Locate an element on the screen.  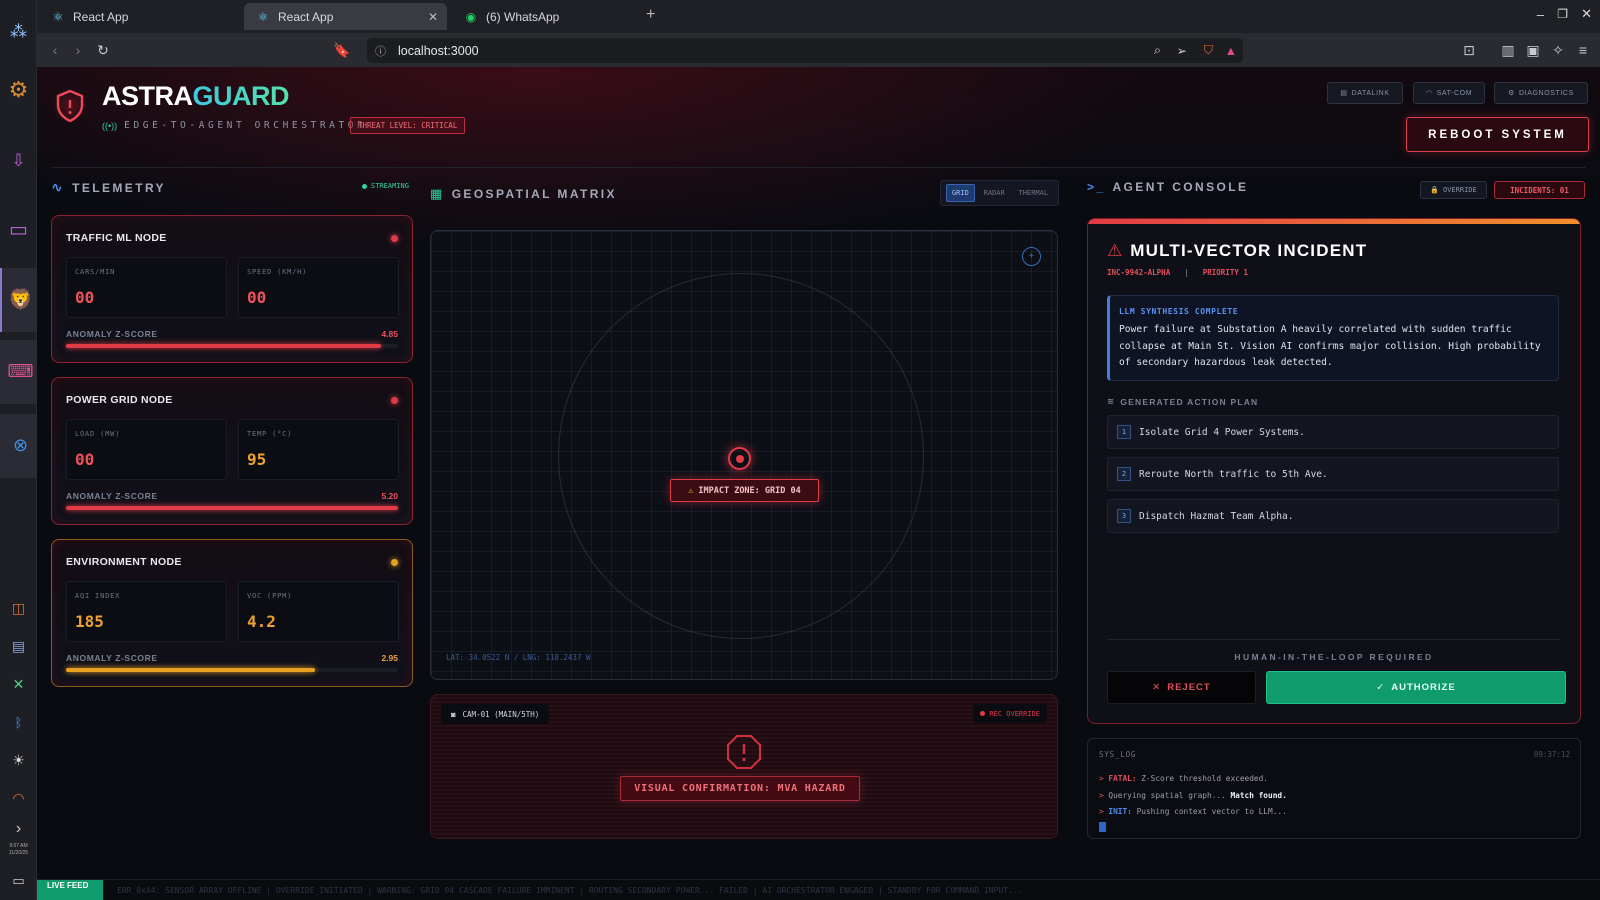
streaming-label: STREAMING is located at coordinates (390, 186).